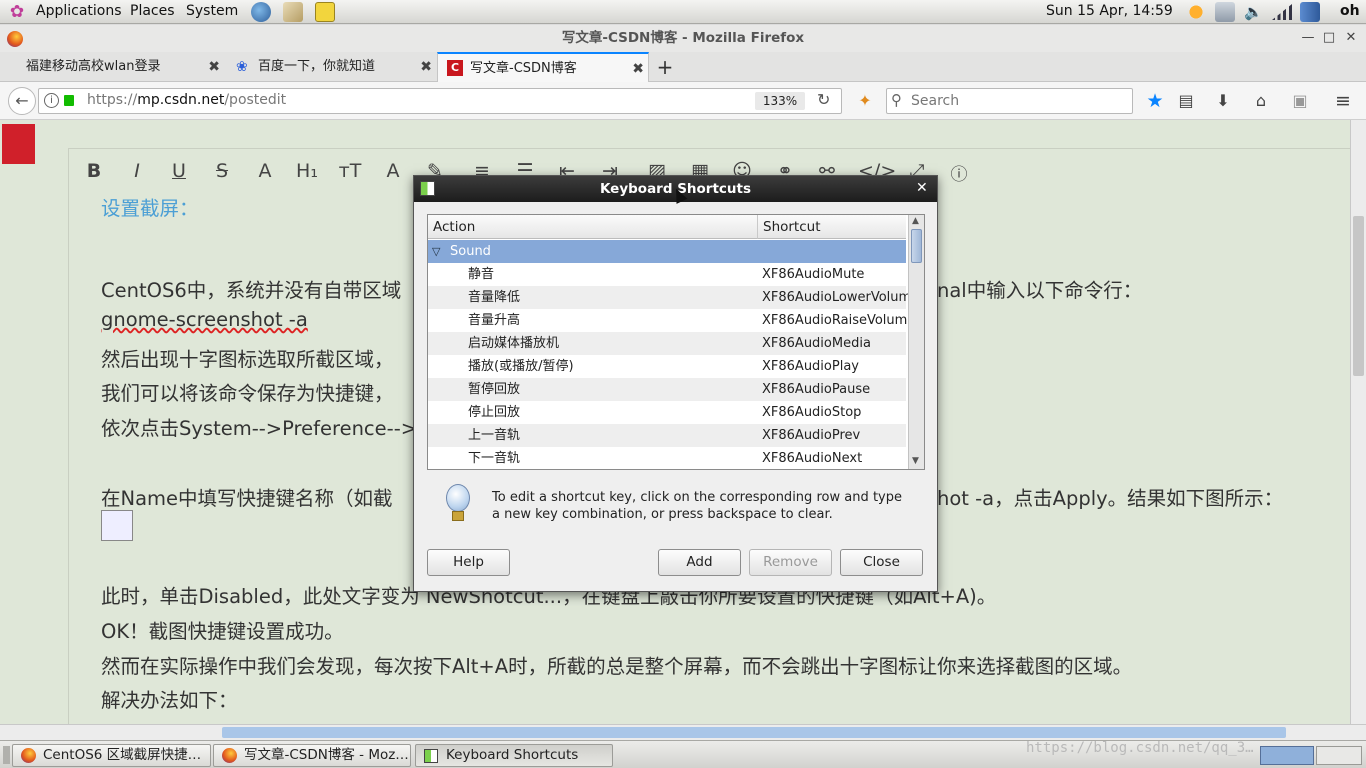  Describe the element at coordinates (1223, 101) in the screenshot. I see `downloads-icon: ⬇` at that location.